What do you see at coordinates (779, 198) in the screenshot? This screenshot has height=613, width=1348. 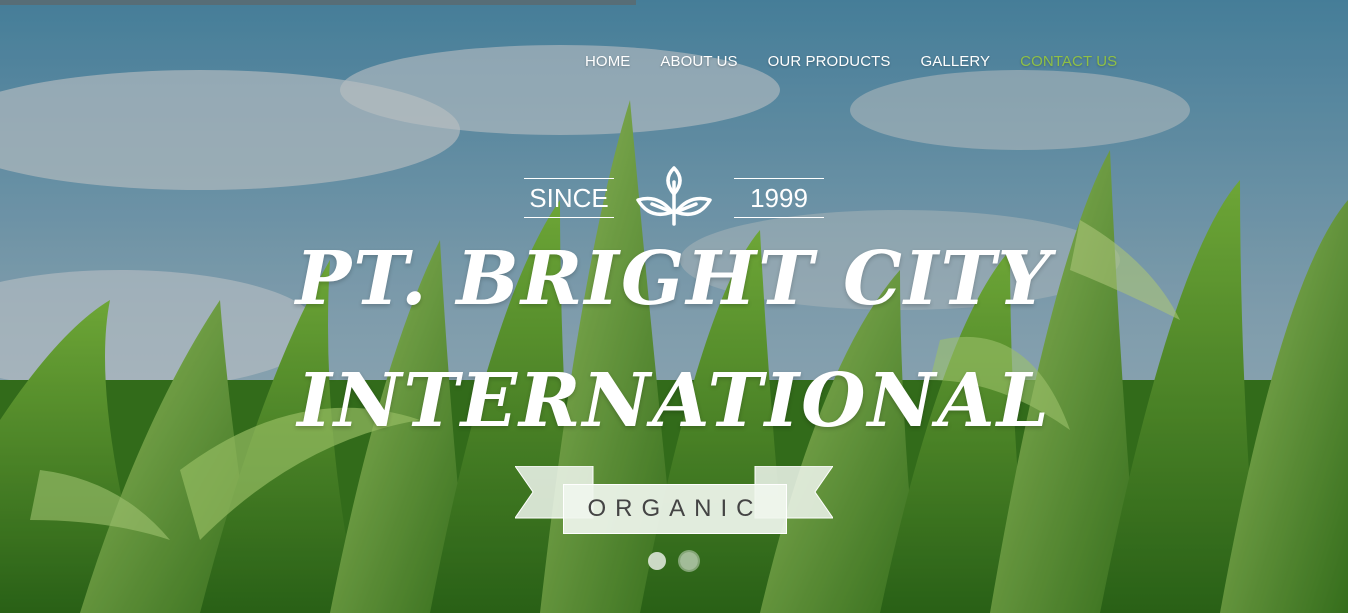 I see `founded-year: 1999` at bounding box center [779, 198].